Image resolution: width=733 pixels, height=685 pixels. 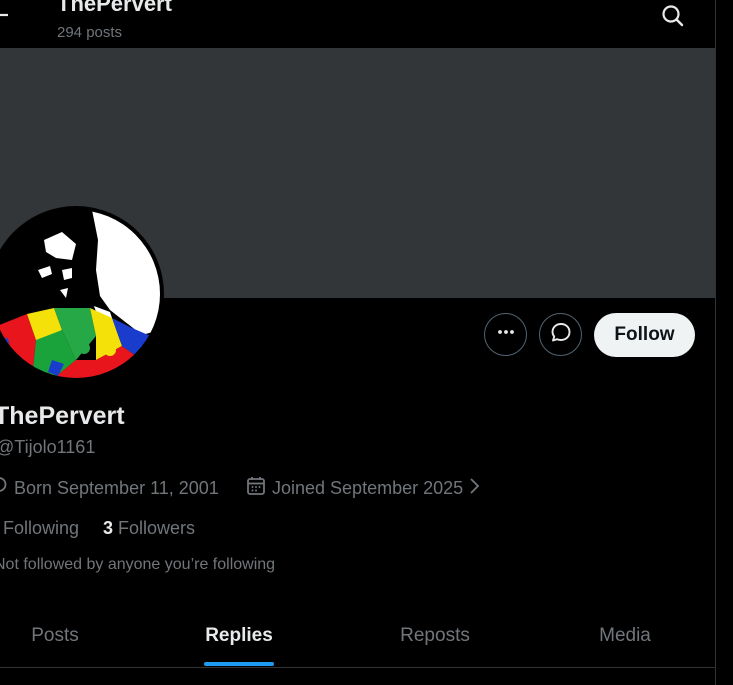 What do you see at coordinates (55, 636) in the screenshot?
I see `tab-posts: Posts` at bounding box center [55, 636].